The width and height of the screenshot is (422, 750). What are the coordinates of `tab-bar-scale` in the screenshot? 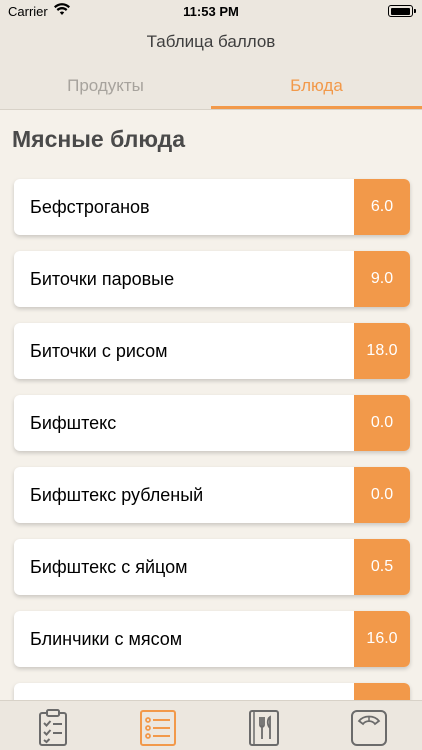 It's located at (369, 727).